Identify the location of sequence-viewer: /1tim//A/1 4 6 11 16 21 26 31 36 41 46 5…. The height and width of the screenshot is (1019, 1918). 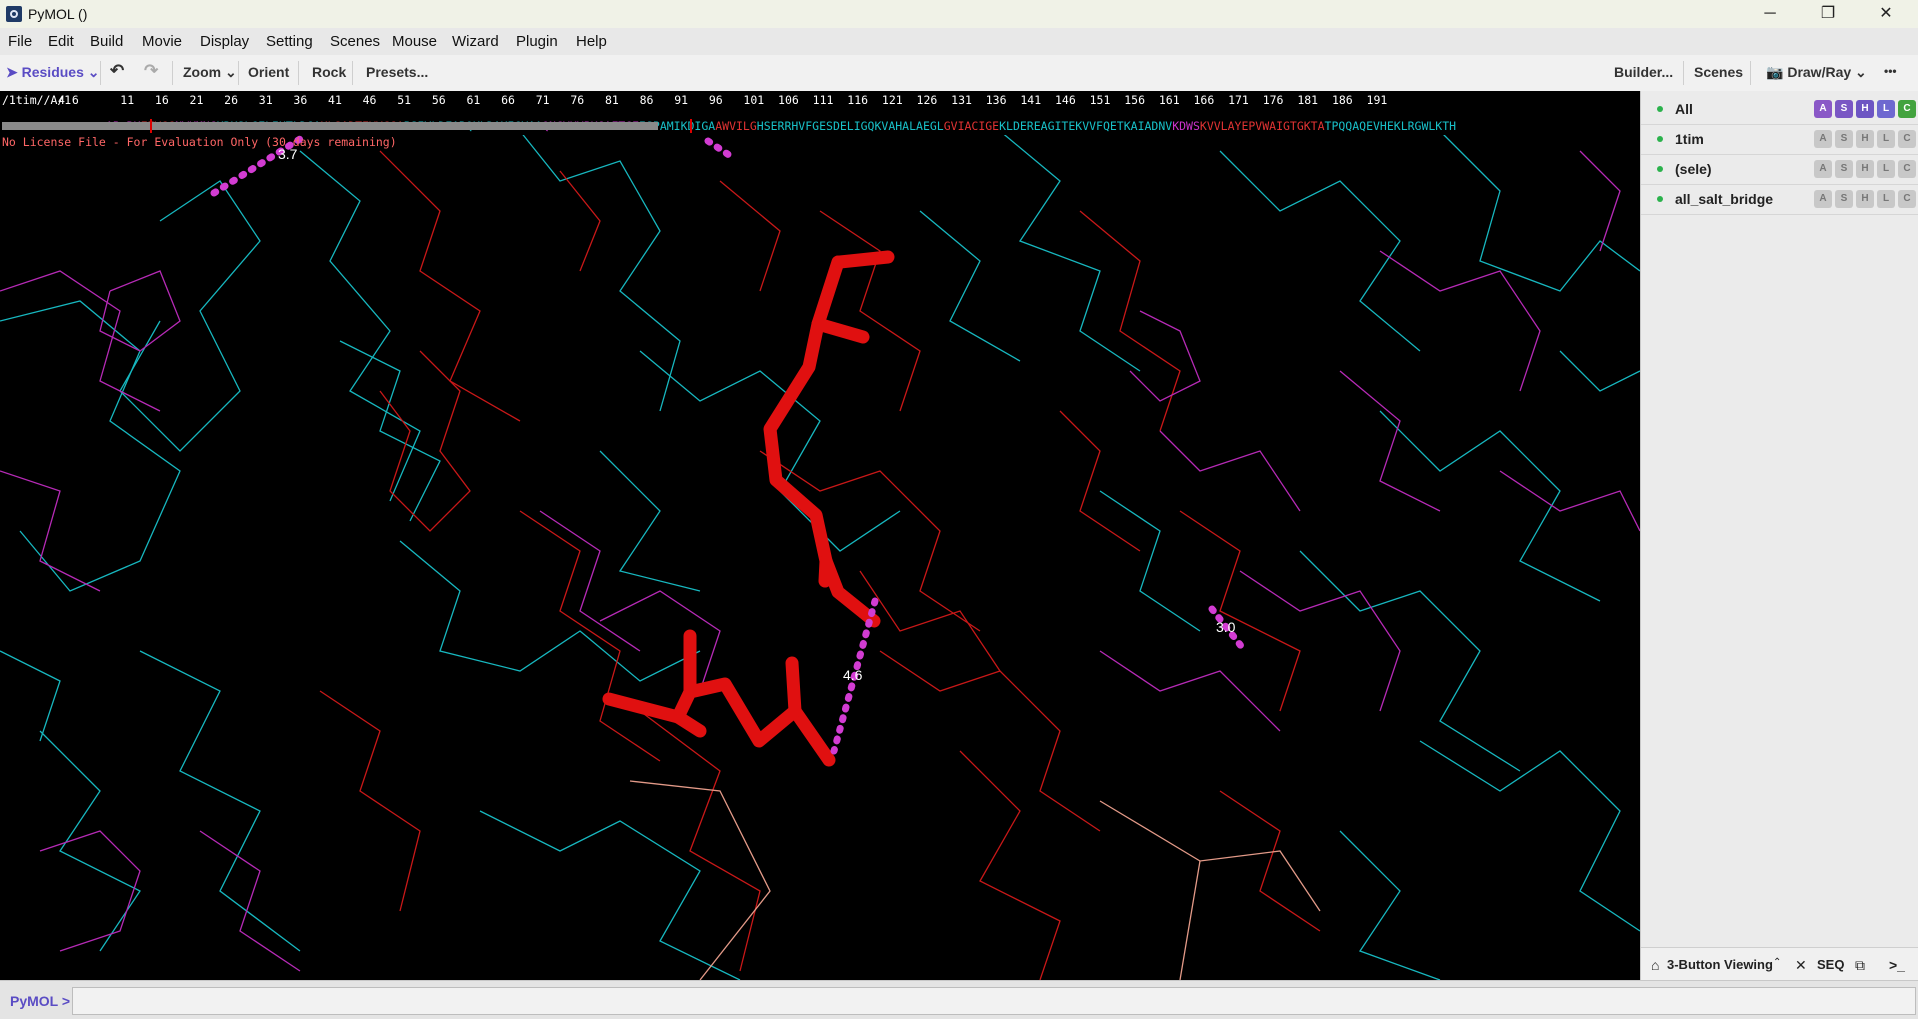
(820, 113).